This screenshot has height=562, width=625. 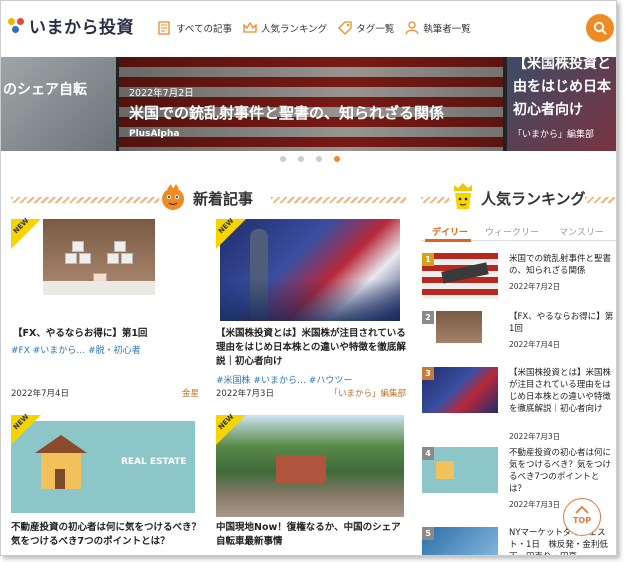 What do you see at coordinates (204, 29) in the screenshot?
I see `nav-label: すべての記事` at bounding box center [204, 29].